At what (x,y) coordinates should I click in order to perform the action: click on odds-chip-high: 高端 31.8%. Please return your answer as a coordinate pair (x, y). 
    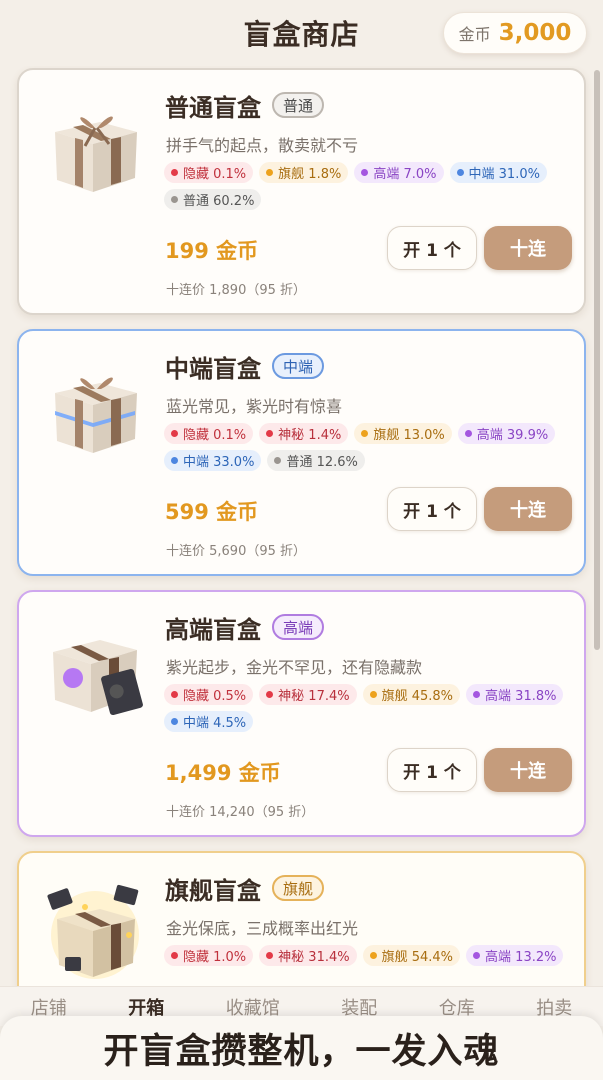
    Looking at the image, I should click on (515, 694).